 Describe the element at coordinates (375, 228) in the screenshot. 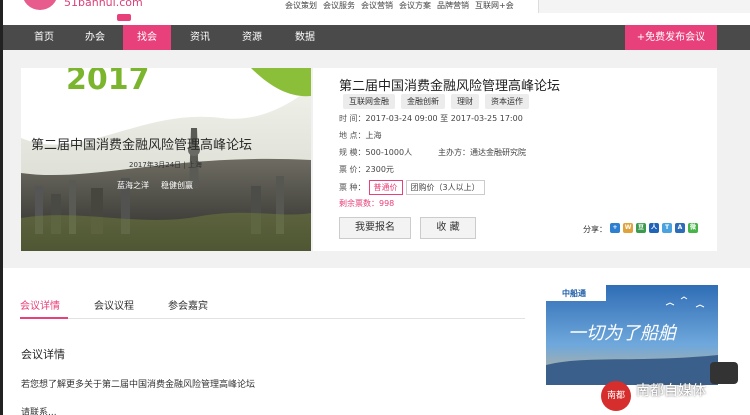

I see `register-button: 我要报名` at that location.